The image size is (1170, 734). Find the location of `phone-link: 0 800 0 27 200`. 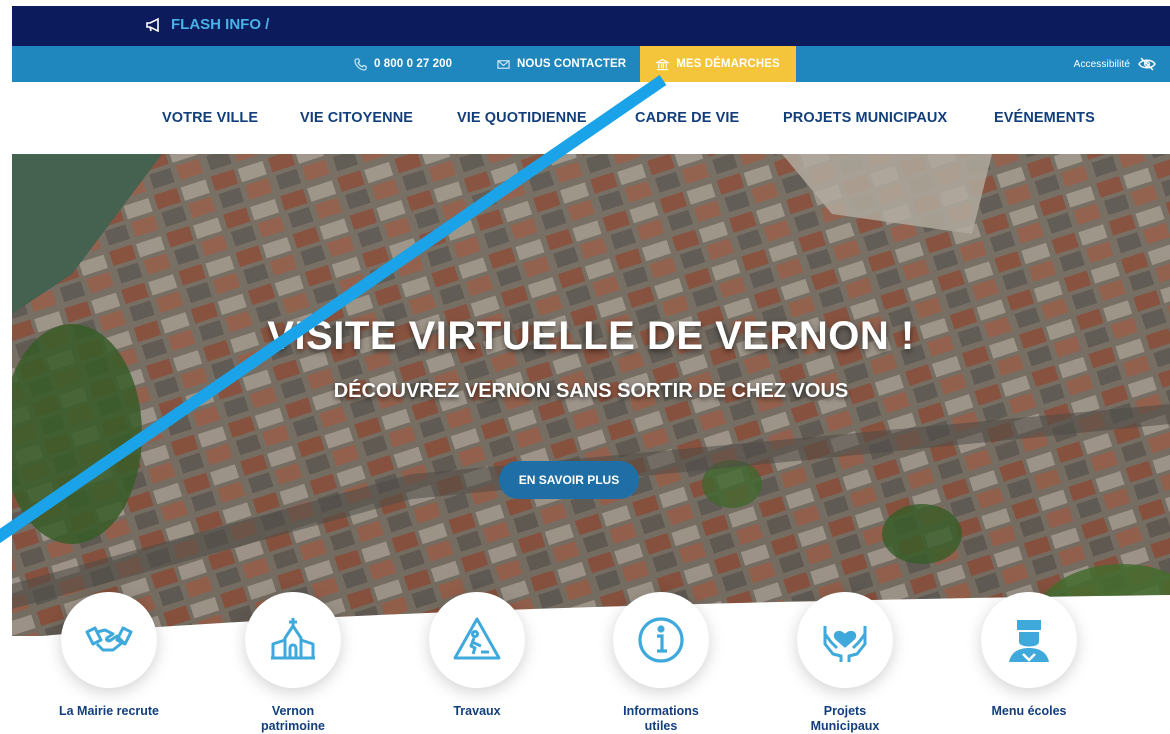

phone-link: 0 800 0 27 200 is located at coordinates (403, 64).